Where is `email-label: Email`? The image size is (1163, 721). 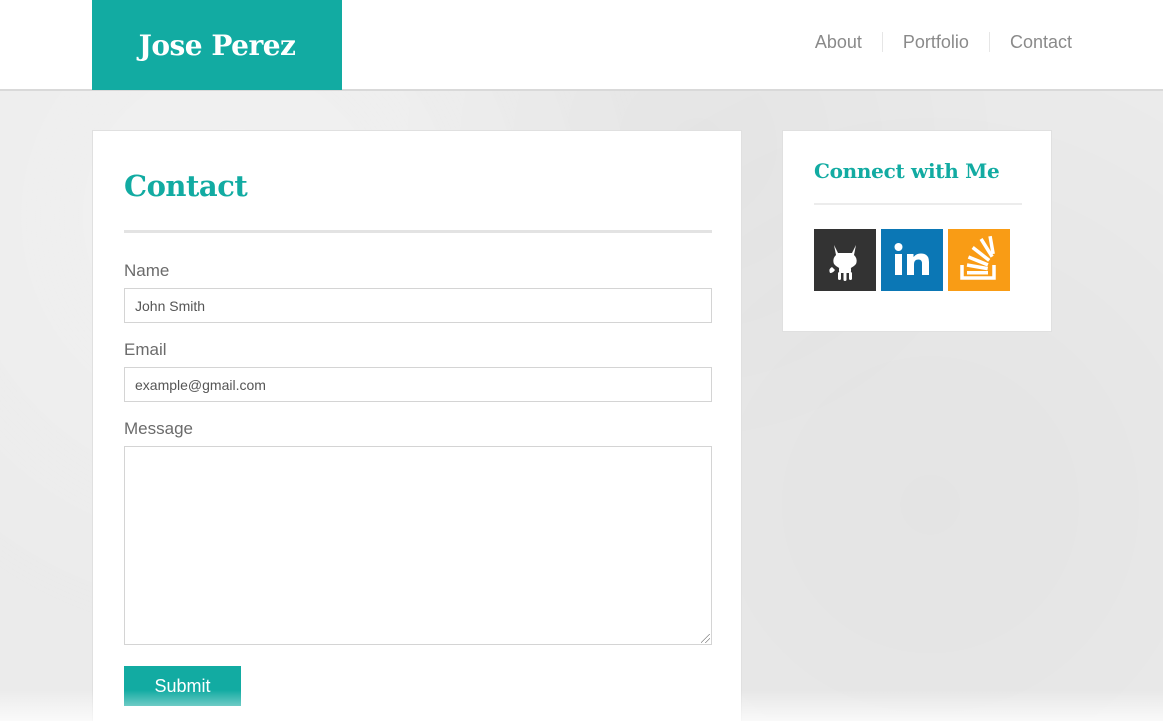
email-label: Email is located at coordinates (145, 349).